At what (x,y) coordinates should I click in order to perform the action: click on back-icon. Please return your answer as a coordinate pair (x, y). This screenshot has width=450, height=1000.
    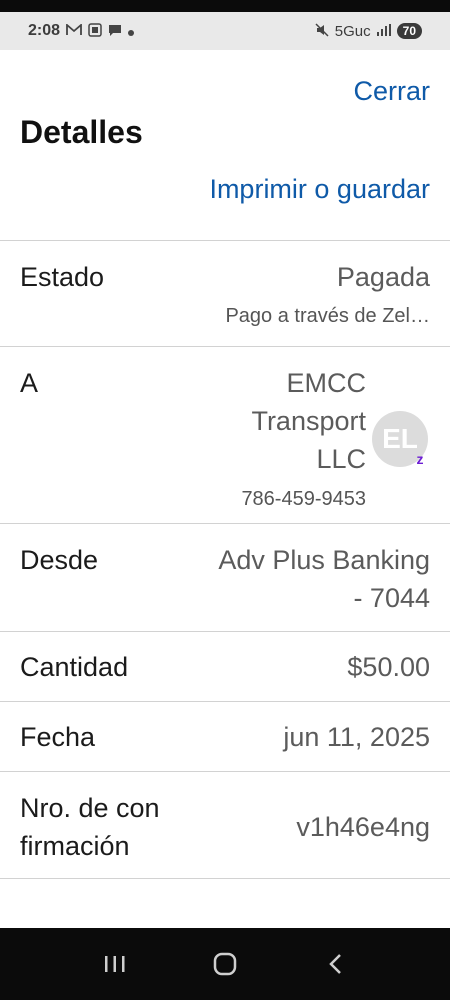
    Looking at the image, I should click on (335, 964).